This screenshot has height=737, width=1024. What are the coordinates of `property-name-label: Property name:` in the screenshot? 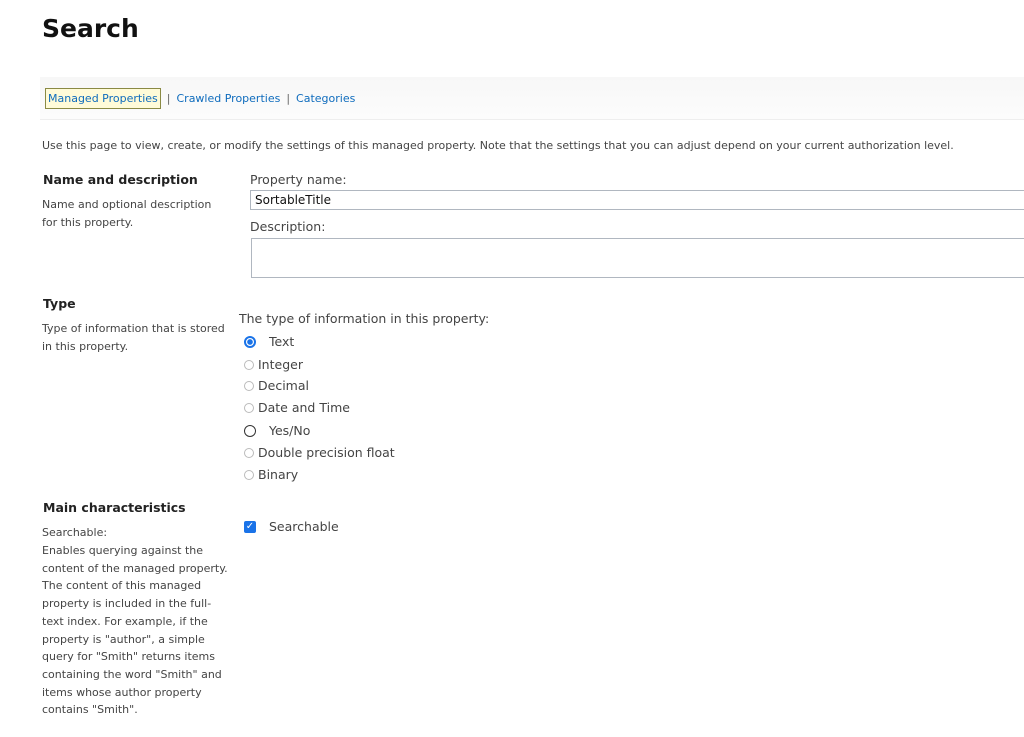 It's located at (298, 179).